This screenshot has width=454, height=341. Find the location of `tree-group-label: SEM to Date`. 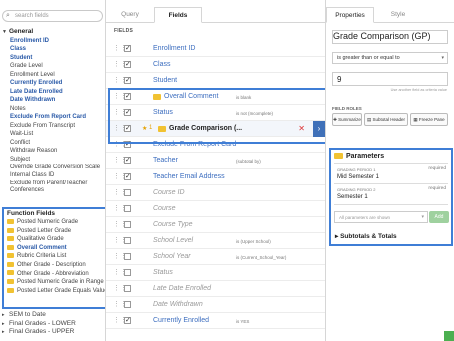

tree-group-label: SEM to Date is located at coordinates (27, 314).